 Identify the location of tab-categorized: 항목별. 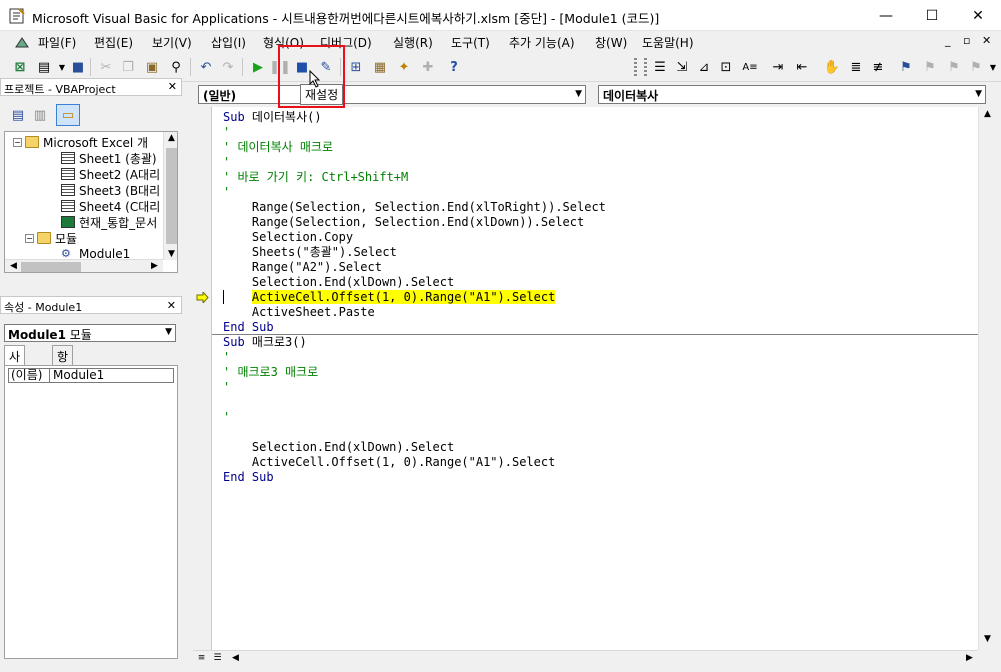
(63, 371).